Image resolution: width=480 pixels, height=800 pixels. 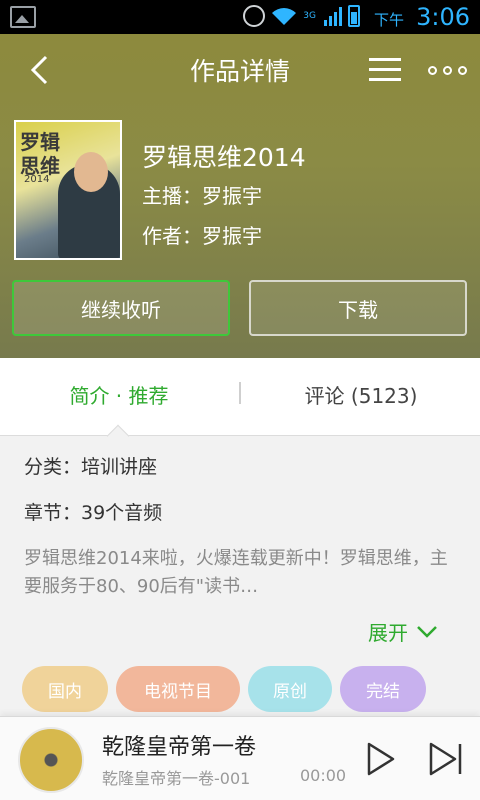 What do you see at coordinates (385, 59) in the screenshot?
I see `list-icon` at bounding box center [385, 59].